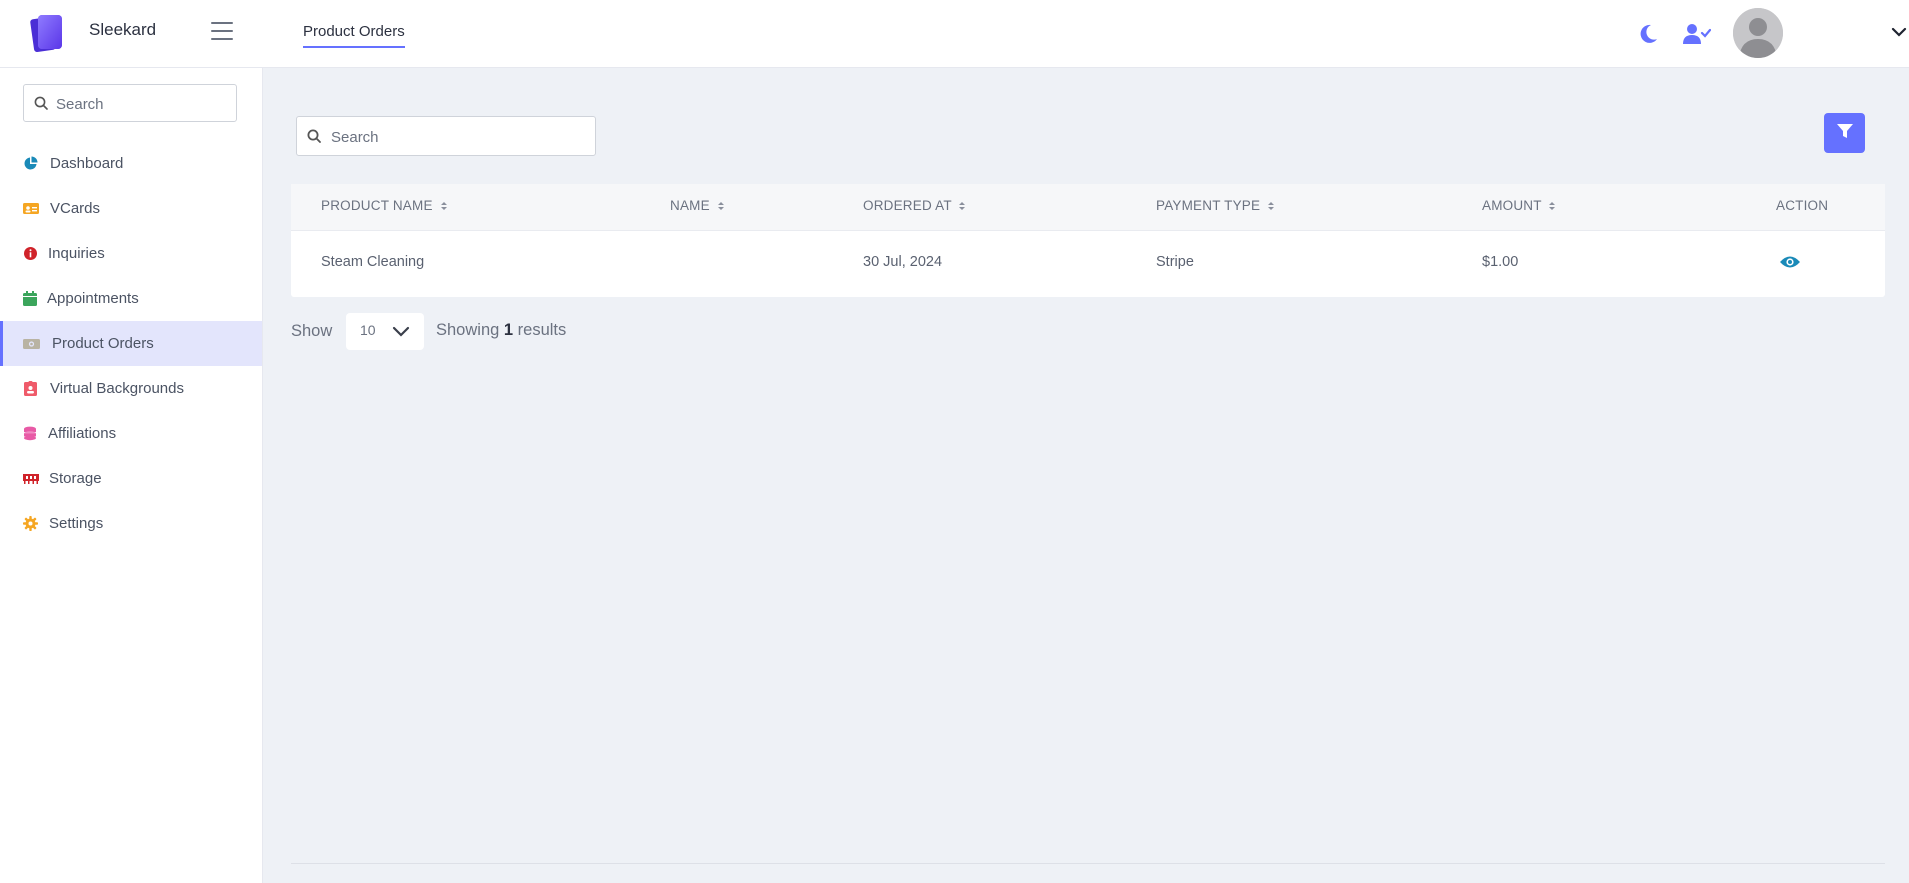 Image resolution: width=1909 pixels, height=883 pixels. I want to click on results-summary: Showing 1 results, so click(501, 330).